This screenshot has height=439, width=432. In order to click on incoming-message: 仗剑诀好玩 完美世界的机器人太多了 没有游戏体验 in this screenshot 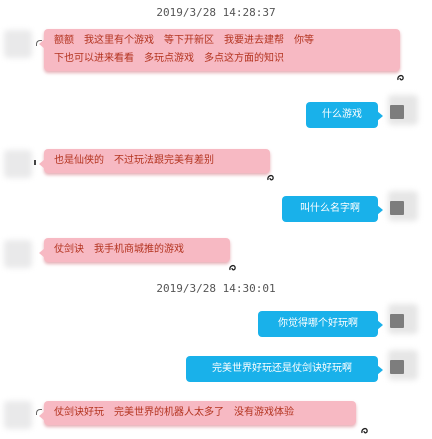, I will do `click(197, 413)`.